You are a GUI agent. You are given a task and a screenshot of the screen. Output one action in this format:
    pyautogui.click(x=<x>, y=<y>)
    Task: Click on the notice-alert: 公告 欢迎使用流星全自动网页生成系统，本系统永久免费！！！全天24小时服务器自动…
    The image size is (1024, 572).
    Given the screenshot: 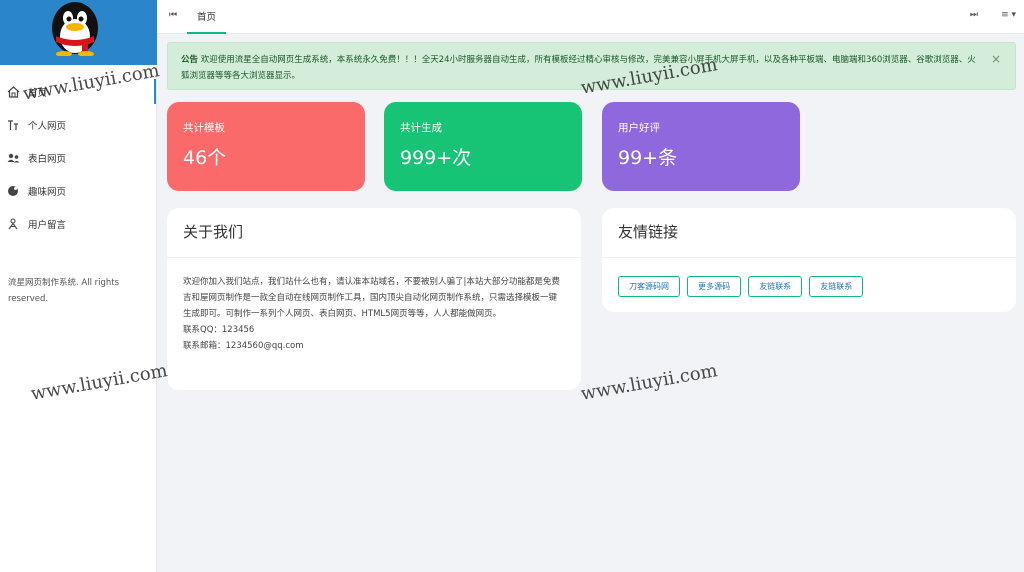 What is the action you would take?
    pyautogui.click(x=591, y=66)
    